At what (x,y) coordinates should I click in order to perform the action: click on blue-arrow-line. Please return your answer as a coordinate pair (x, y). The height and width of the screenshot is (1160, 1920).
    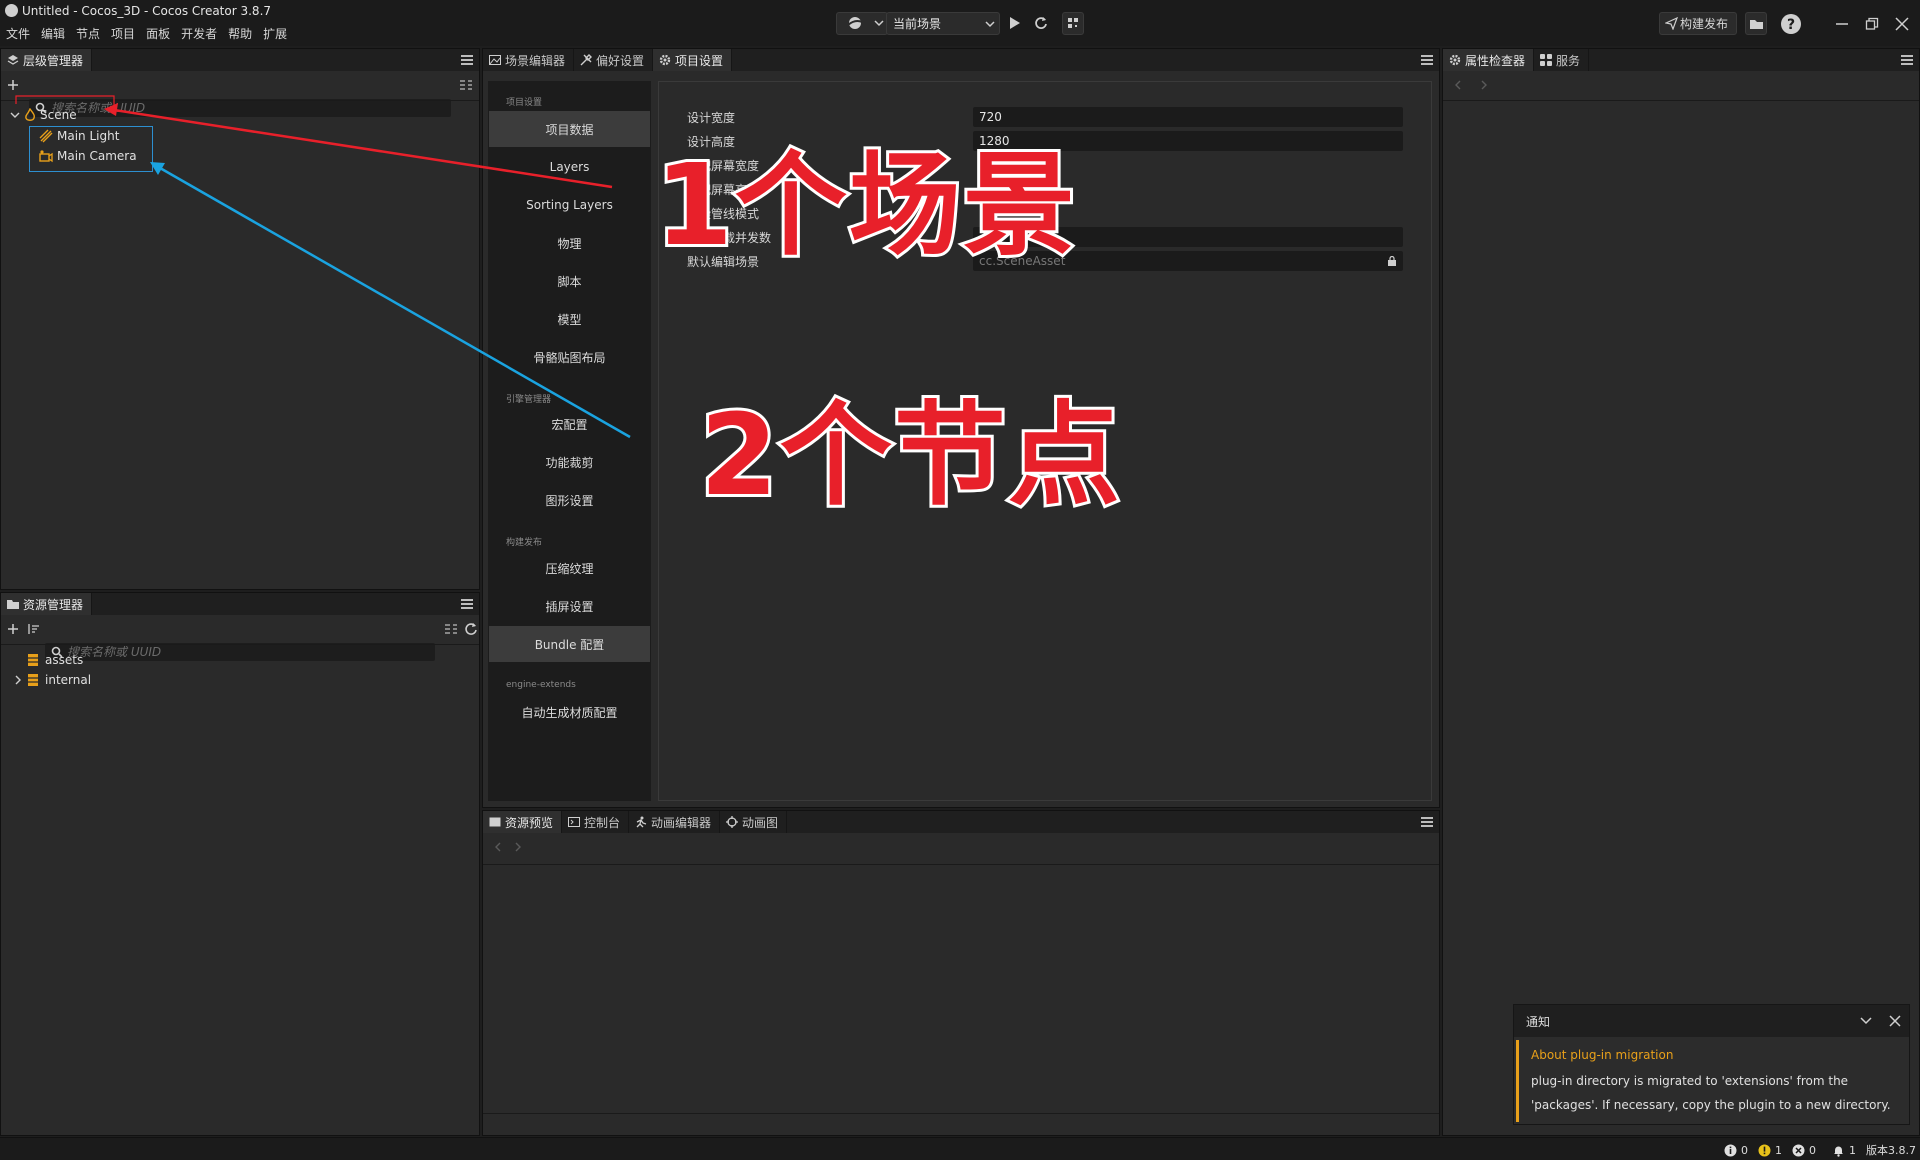
    Looking at the image, I should click on (395, 302).